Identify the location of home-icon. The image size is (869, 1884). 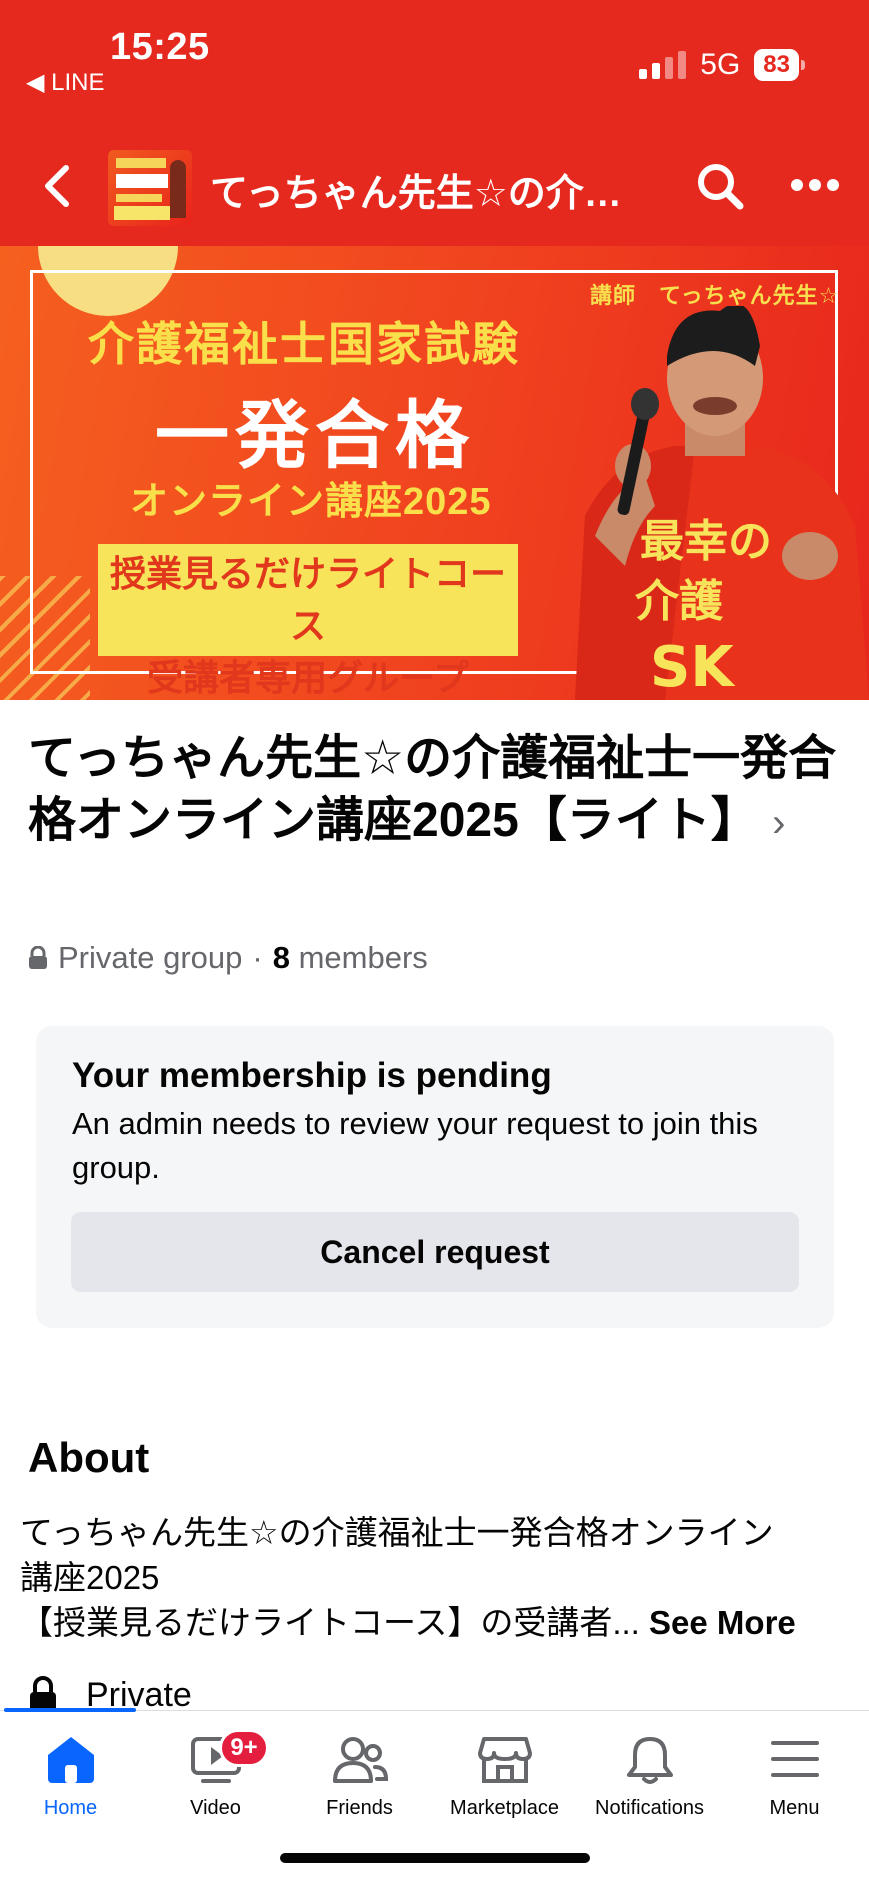
(70, 1760).